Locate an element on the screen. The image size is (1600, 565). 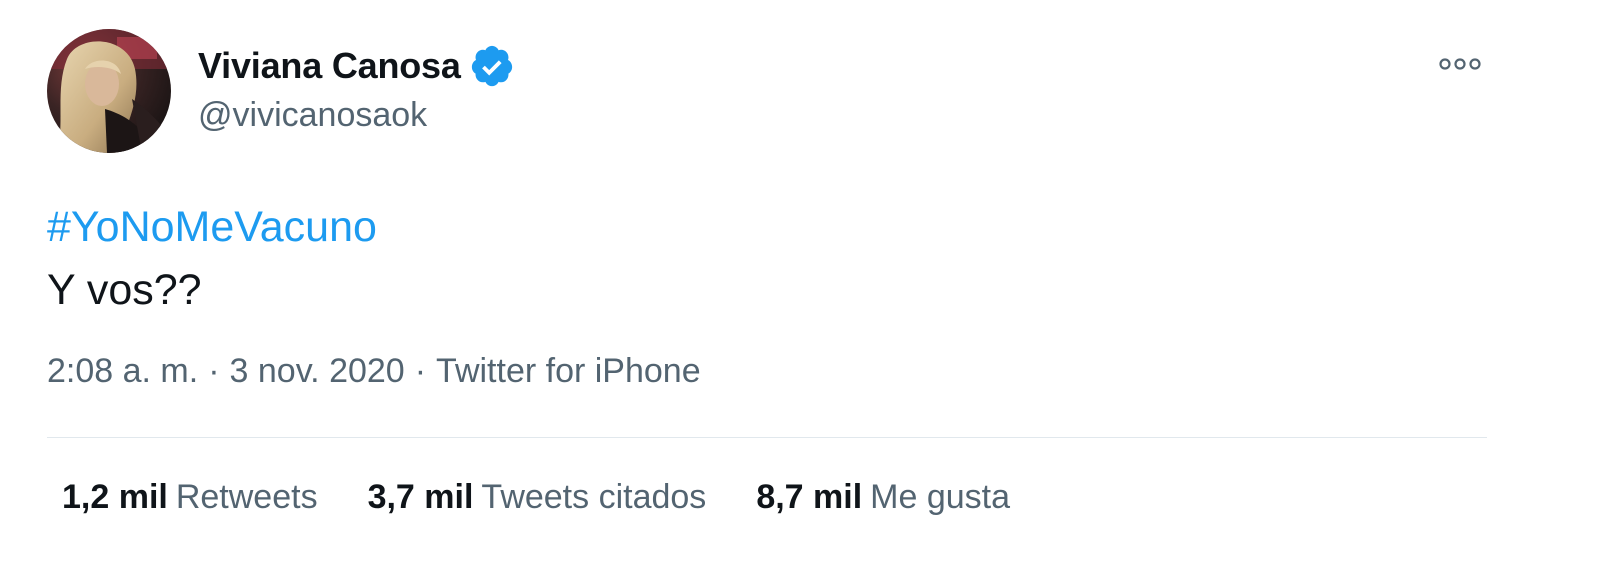
tweet-text: #YoNoMeVacuno Y vos?? is located at coordinates (212, 259).